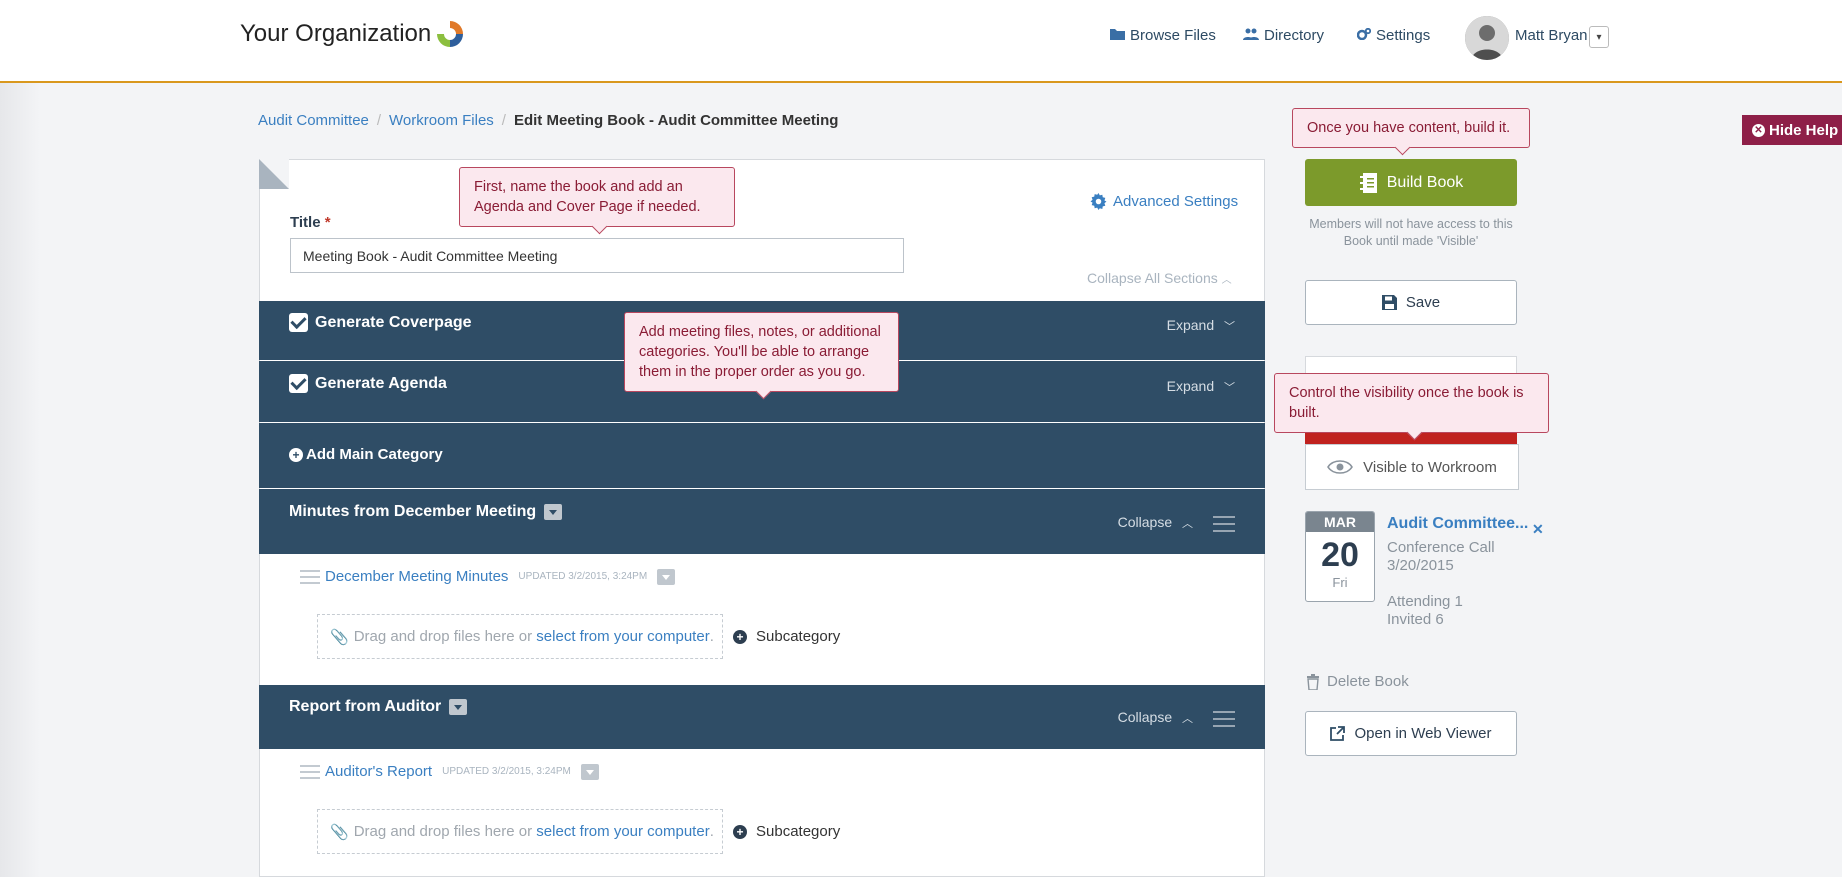 The image size is (1842, 877). I want to click on agenda-expand: Expand ﹀, so click(1201, 386).